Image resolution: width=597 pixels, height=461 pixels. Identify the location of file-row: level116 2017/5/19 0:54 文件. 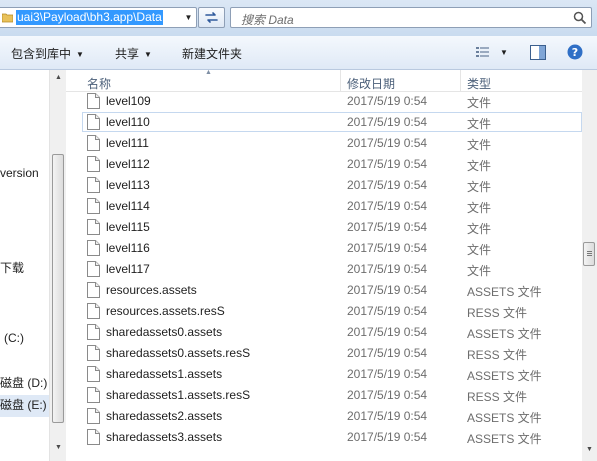
(324, 248).